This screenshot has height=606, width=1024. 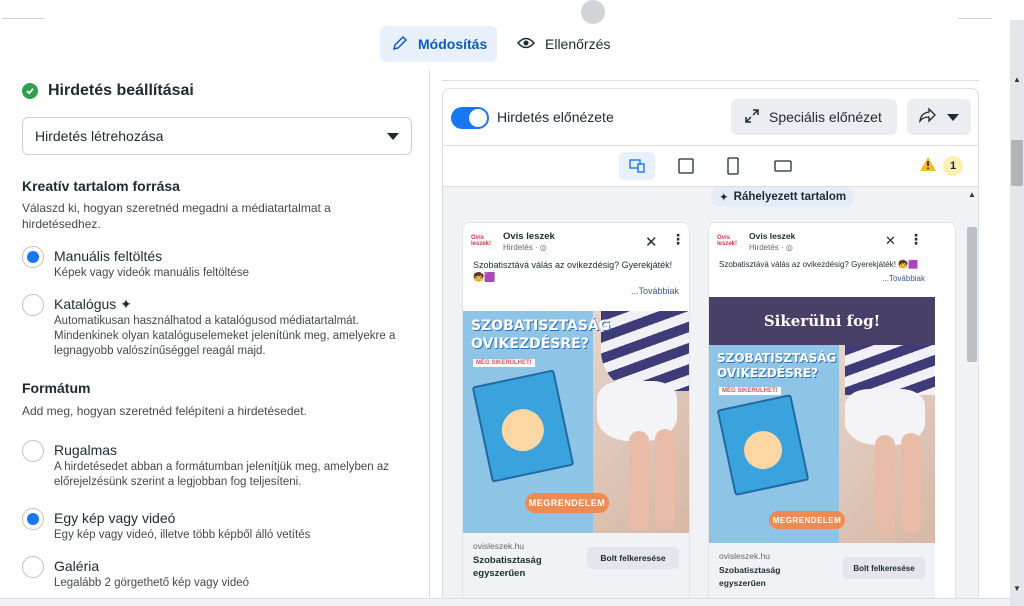 What do you see at coordinates (108, 91) in the screenshot?
I see `section-header: Hirdetés beállításai` at bounding box center [108, 91].